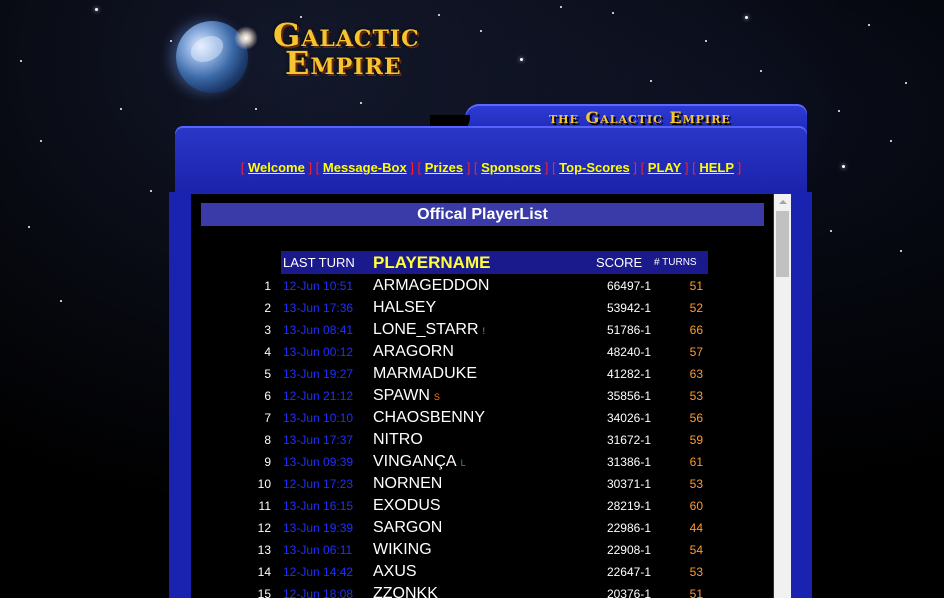 This screenshot has height=598, width=944. Describe the element at coordinates (782, 244) in the screenshot. I see `scroll-thumb` at that location.